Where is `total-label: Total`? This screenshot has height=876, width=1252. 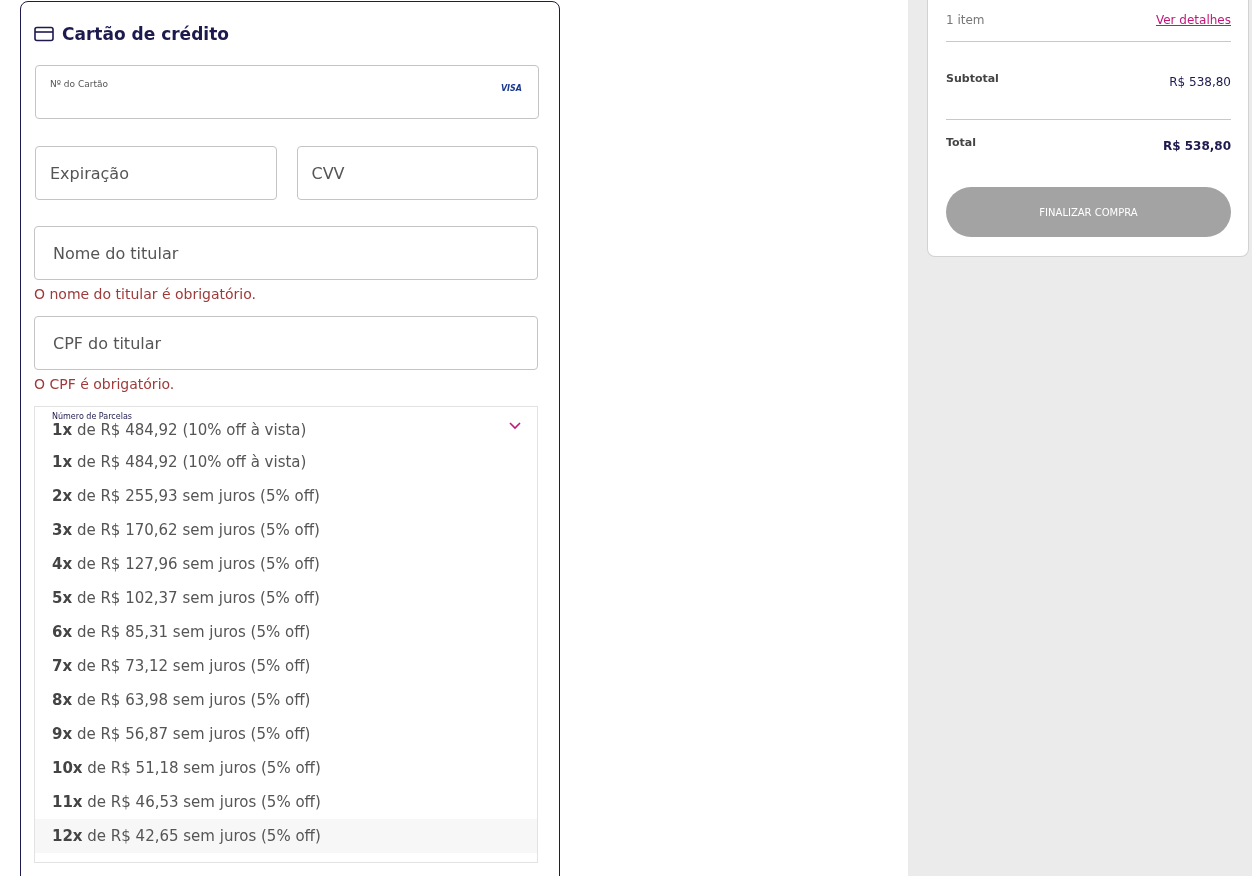 total-label: Total is located at coordinates (961, 142).